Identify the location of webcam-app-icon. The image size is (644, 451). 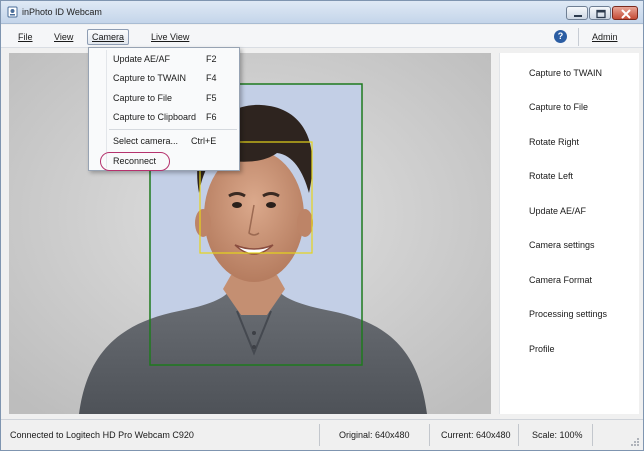
(12, 12).